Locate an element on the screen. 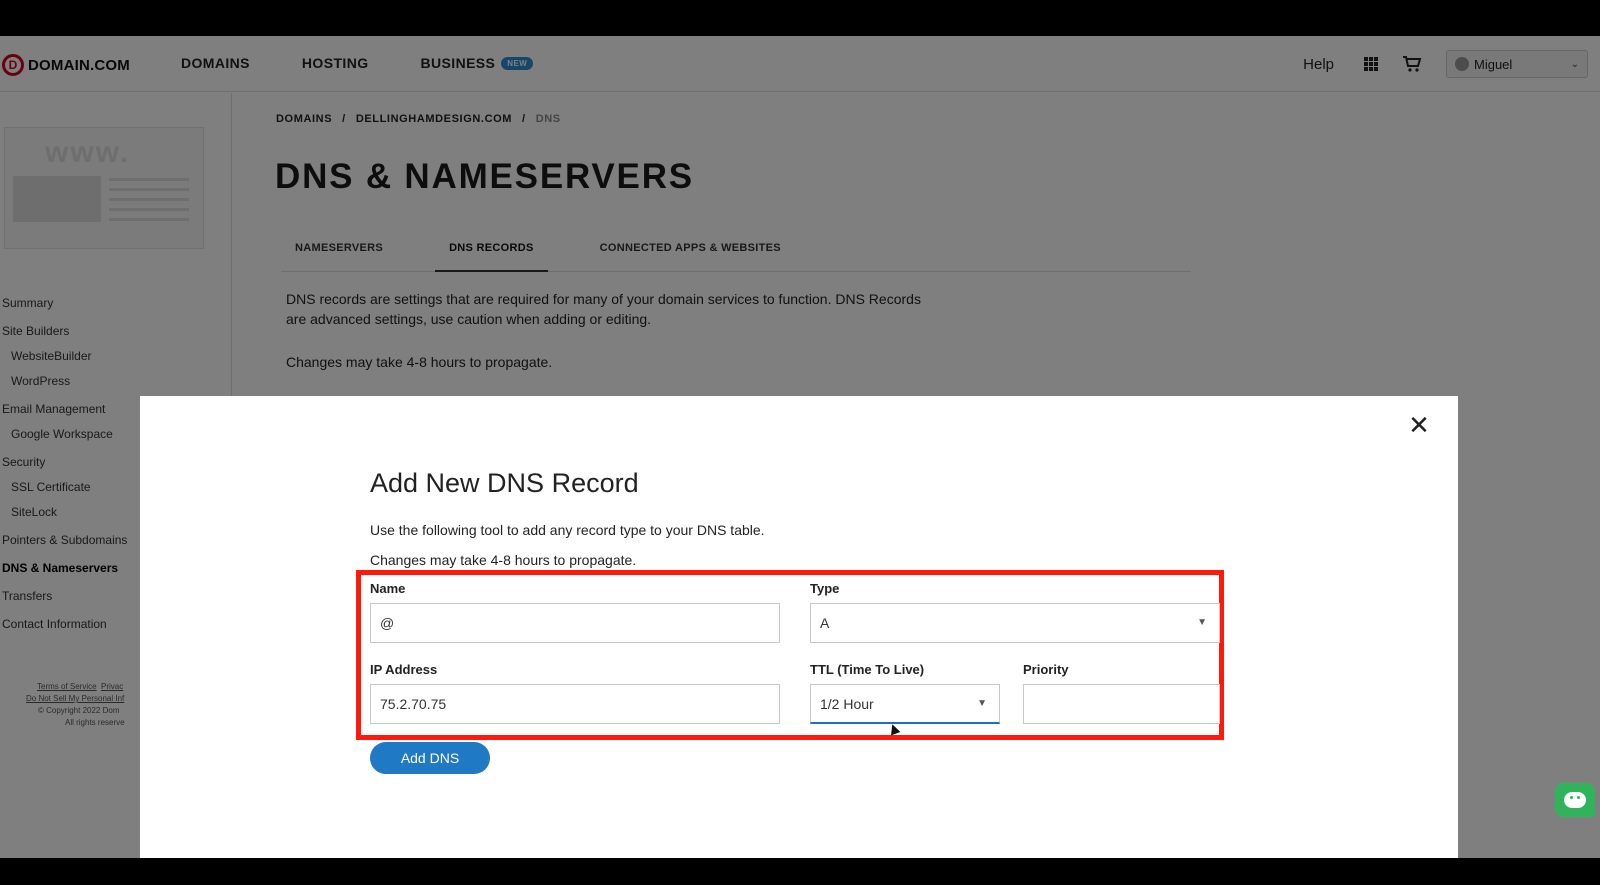  type-select: A ▼ is located at coordinates (1015, 623).